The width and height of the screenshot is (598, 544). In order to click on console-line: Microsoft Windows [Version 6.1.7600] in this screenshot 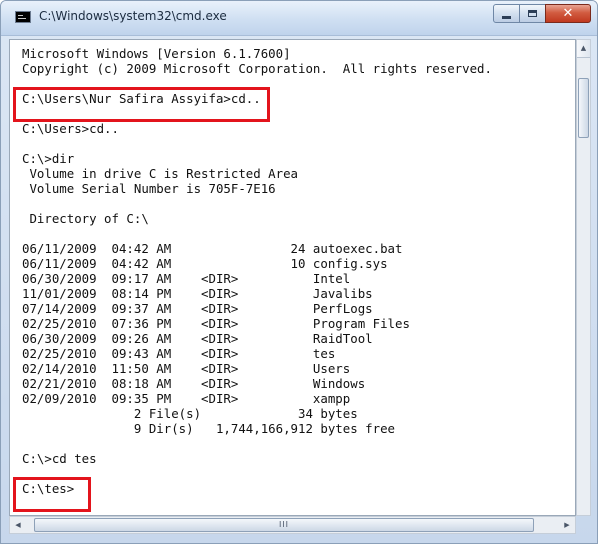, I will do `click(156, 53)`.